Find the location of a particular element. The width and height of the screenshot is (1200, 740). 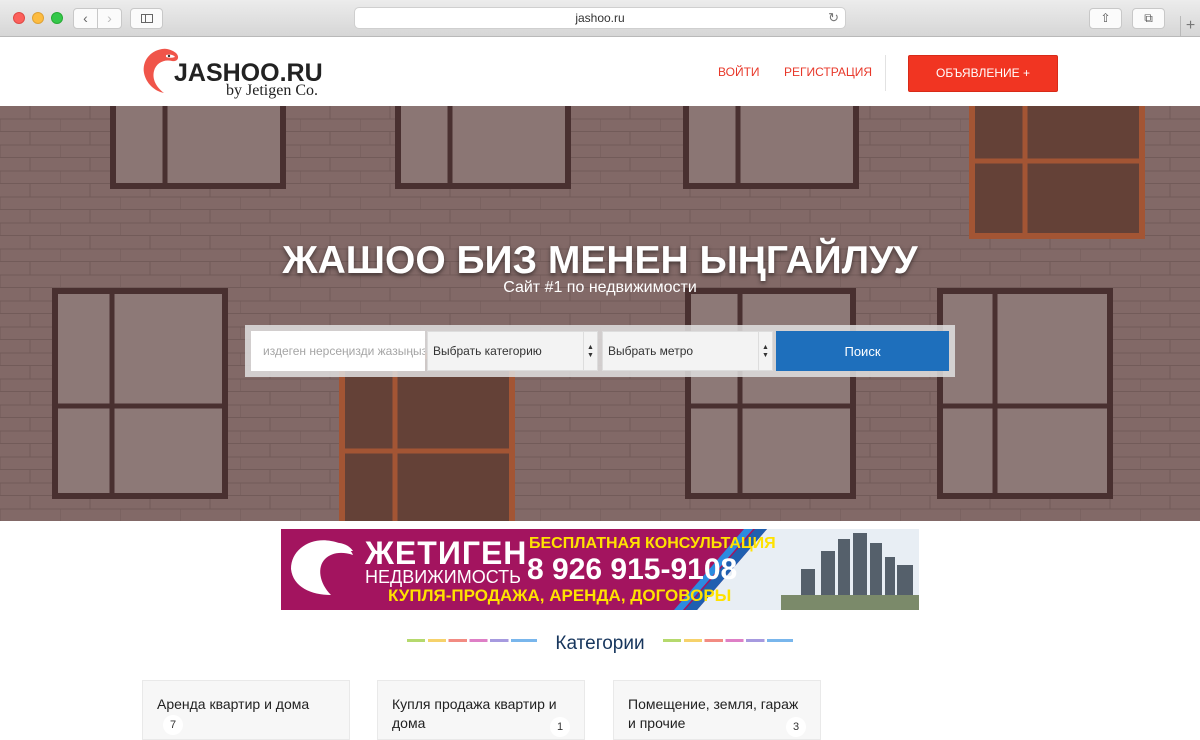

login-link: ВОЙТИ is located at coordinates (739, 72).